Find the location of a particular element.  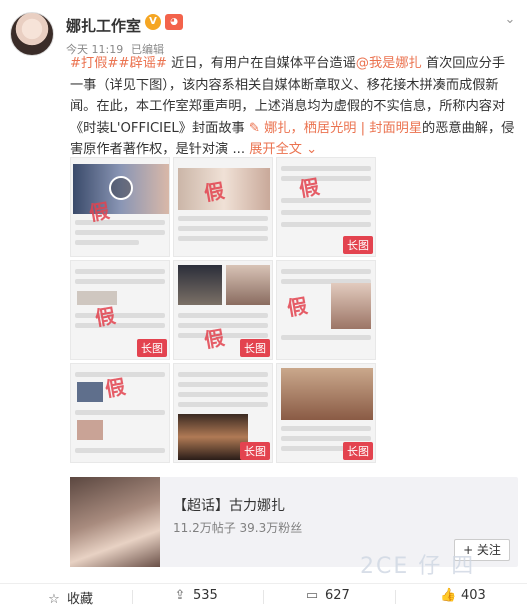

share-button: ⇪ 535 is located at coordinates (195, 598).